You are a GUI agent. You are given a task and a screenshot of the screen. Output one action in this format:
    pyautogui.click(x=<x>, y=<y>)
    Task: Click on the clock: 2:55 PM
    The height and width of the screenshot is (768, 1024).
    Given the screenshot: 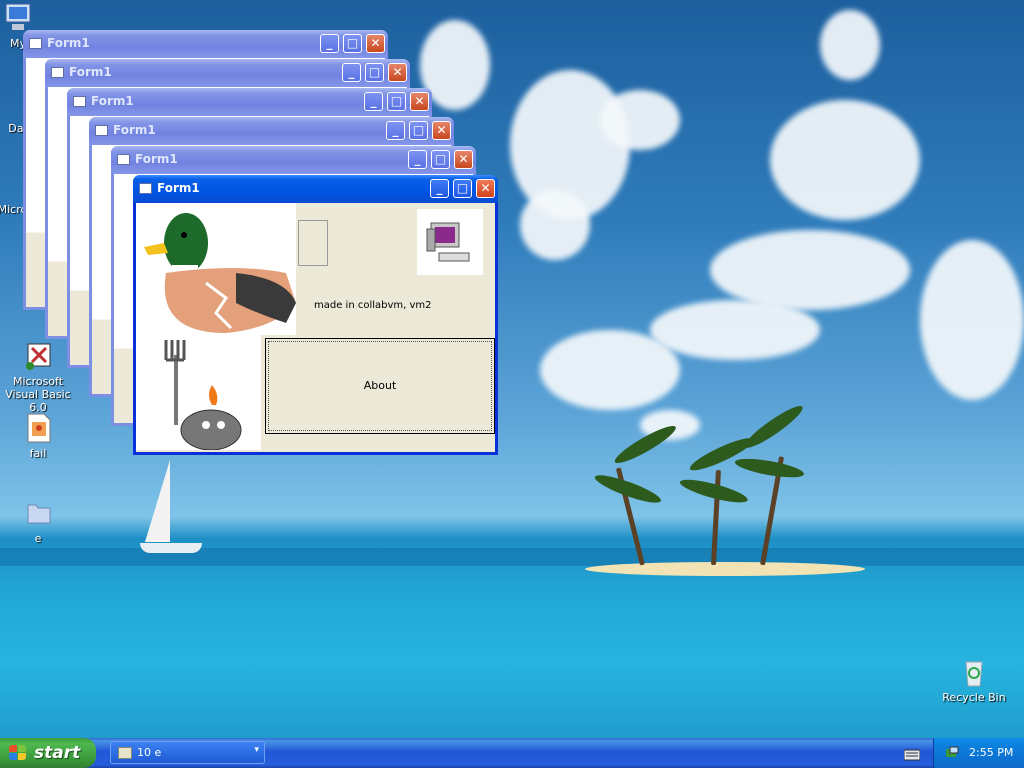 What is the action you would take?
    pyautogui.click(x=991, y=752)
    